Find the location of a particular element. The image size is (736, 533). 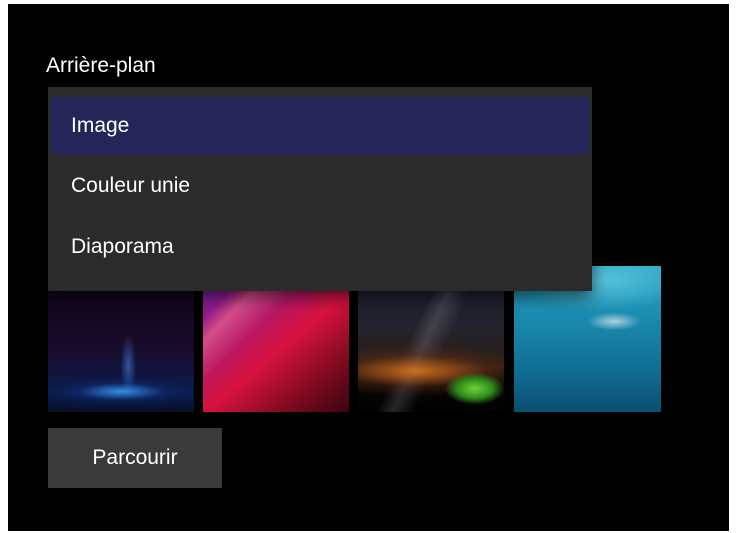

dropdown-option-solid-color: Couleur unie is located at coordinates (320, 186).